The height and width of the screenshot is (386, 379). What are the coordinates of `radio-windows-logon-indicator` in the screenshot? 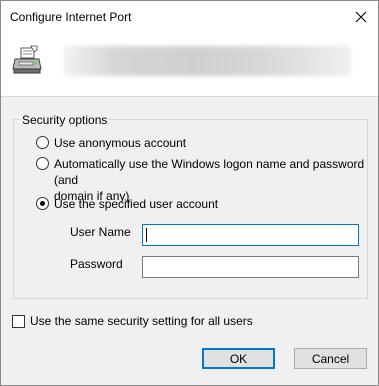 It's located at (42, 163).